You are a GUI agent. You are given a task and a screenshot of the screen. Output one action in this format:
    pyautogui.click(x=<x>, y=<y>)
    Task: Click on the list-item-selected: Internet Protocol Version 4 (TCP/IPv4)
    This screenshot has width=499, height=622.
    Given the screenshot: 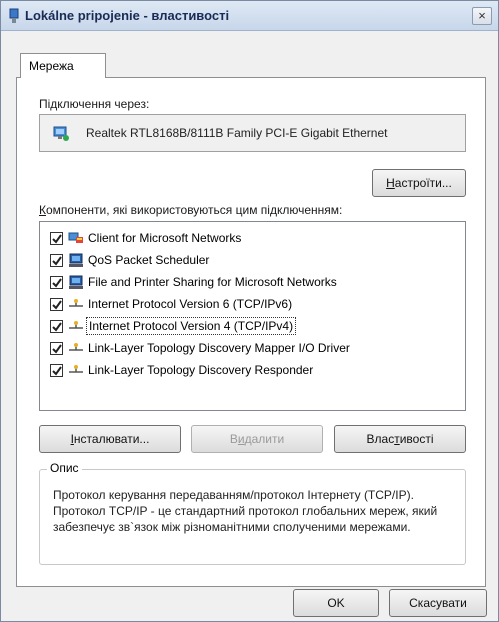 What is the action you would take?
    pyautogui.click(x=250, y=327)
    